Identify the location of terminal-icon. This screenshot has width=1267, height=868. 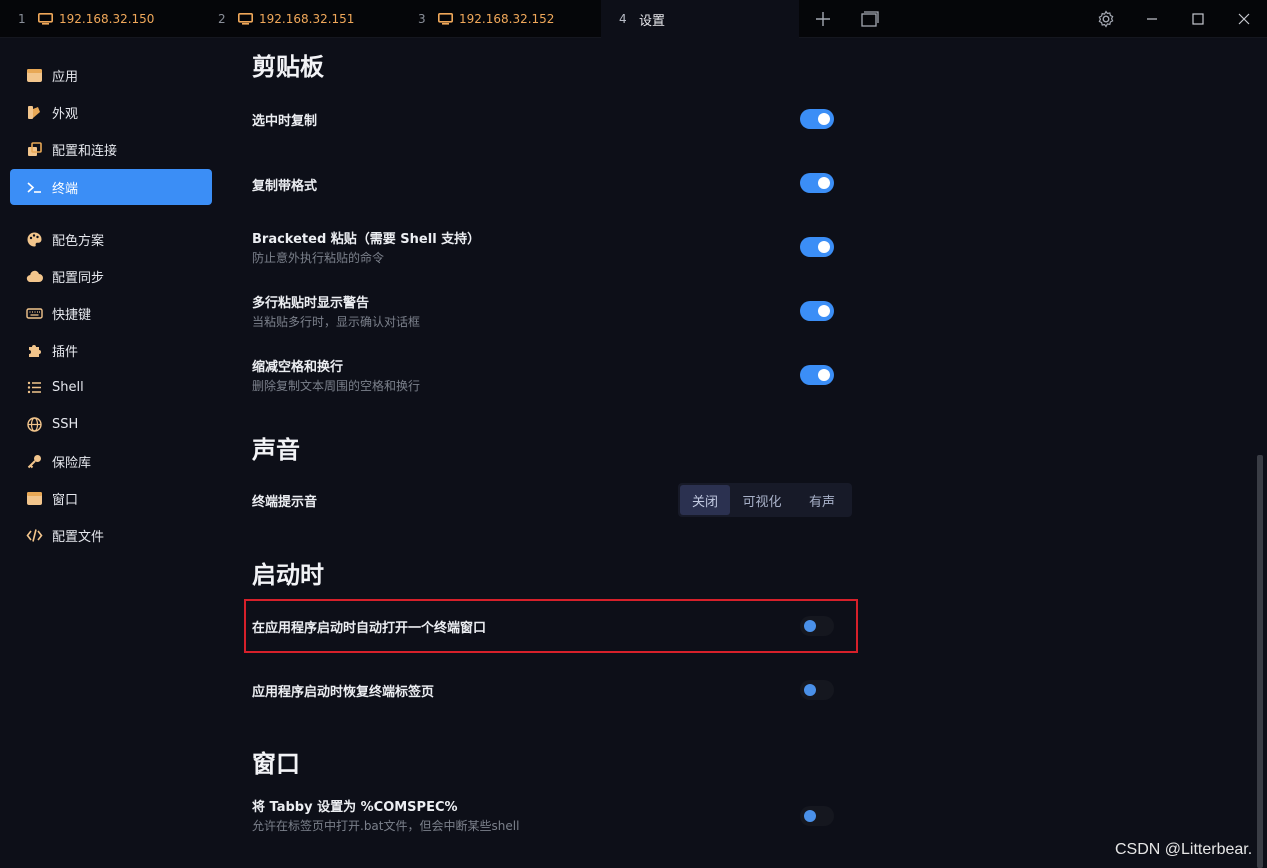
(34, 187).